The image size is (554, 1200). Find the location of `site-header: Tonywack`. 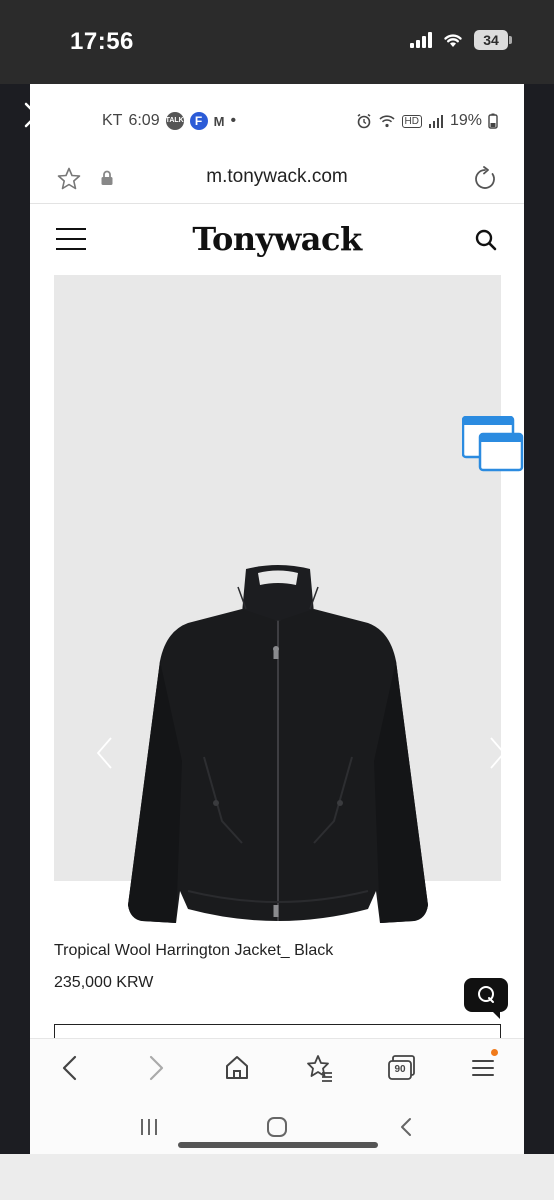

site-header: Tonywack is located at coordinates (277, 239).